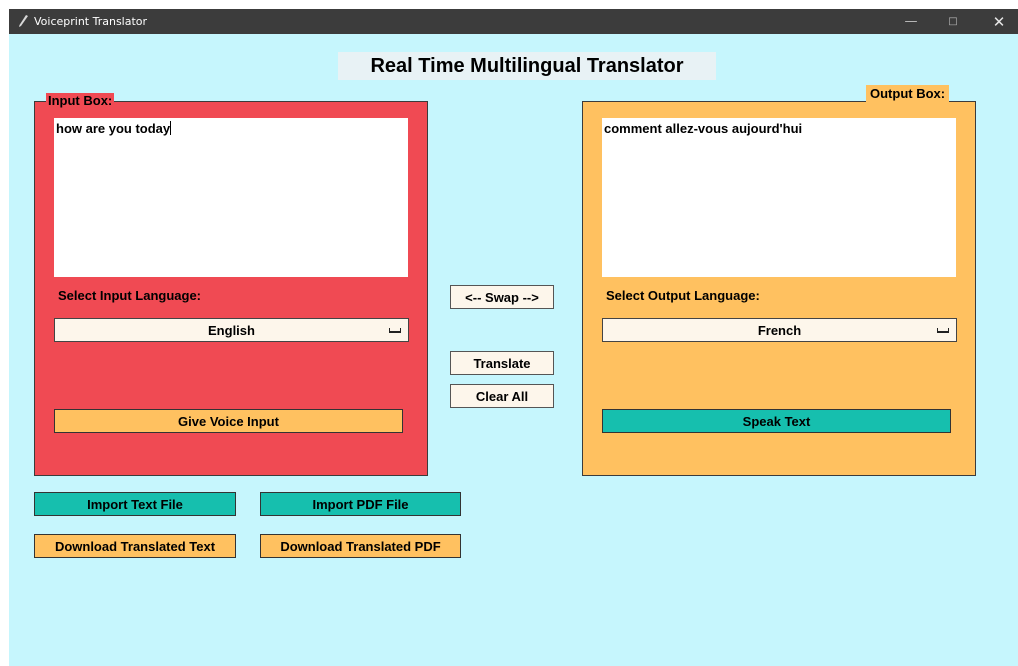 The width and height of the screenshot is (1018, 666). Describe the element at coordinates (113, 128) in the screenshot. I see `input-text: how are you today` at that location.